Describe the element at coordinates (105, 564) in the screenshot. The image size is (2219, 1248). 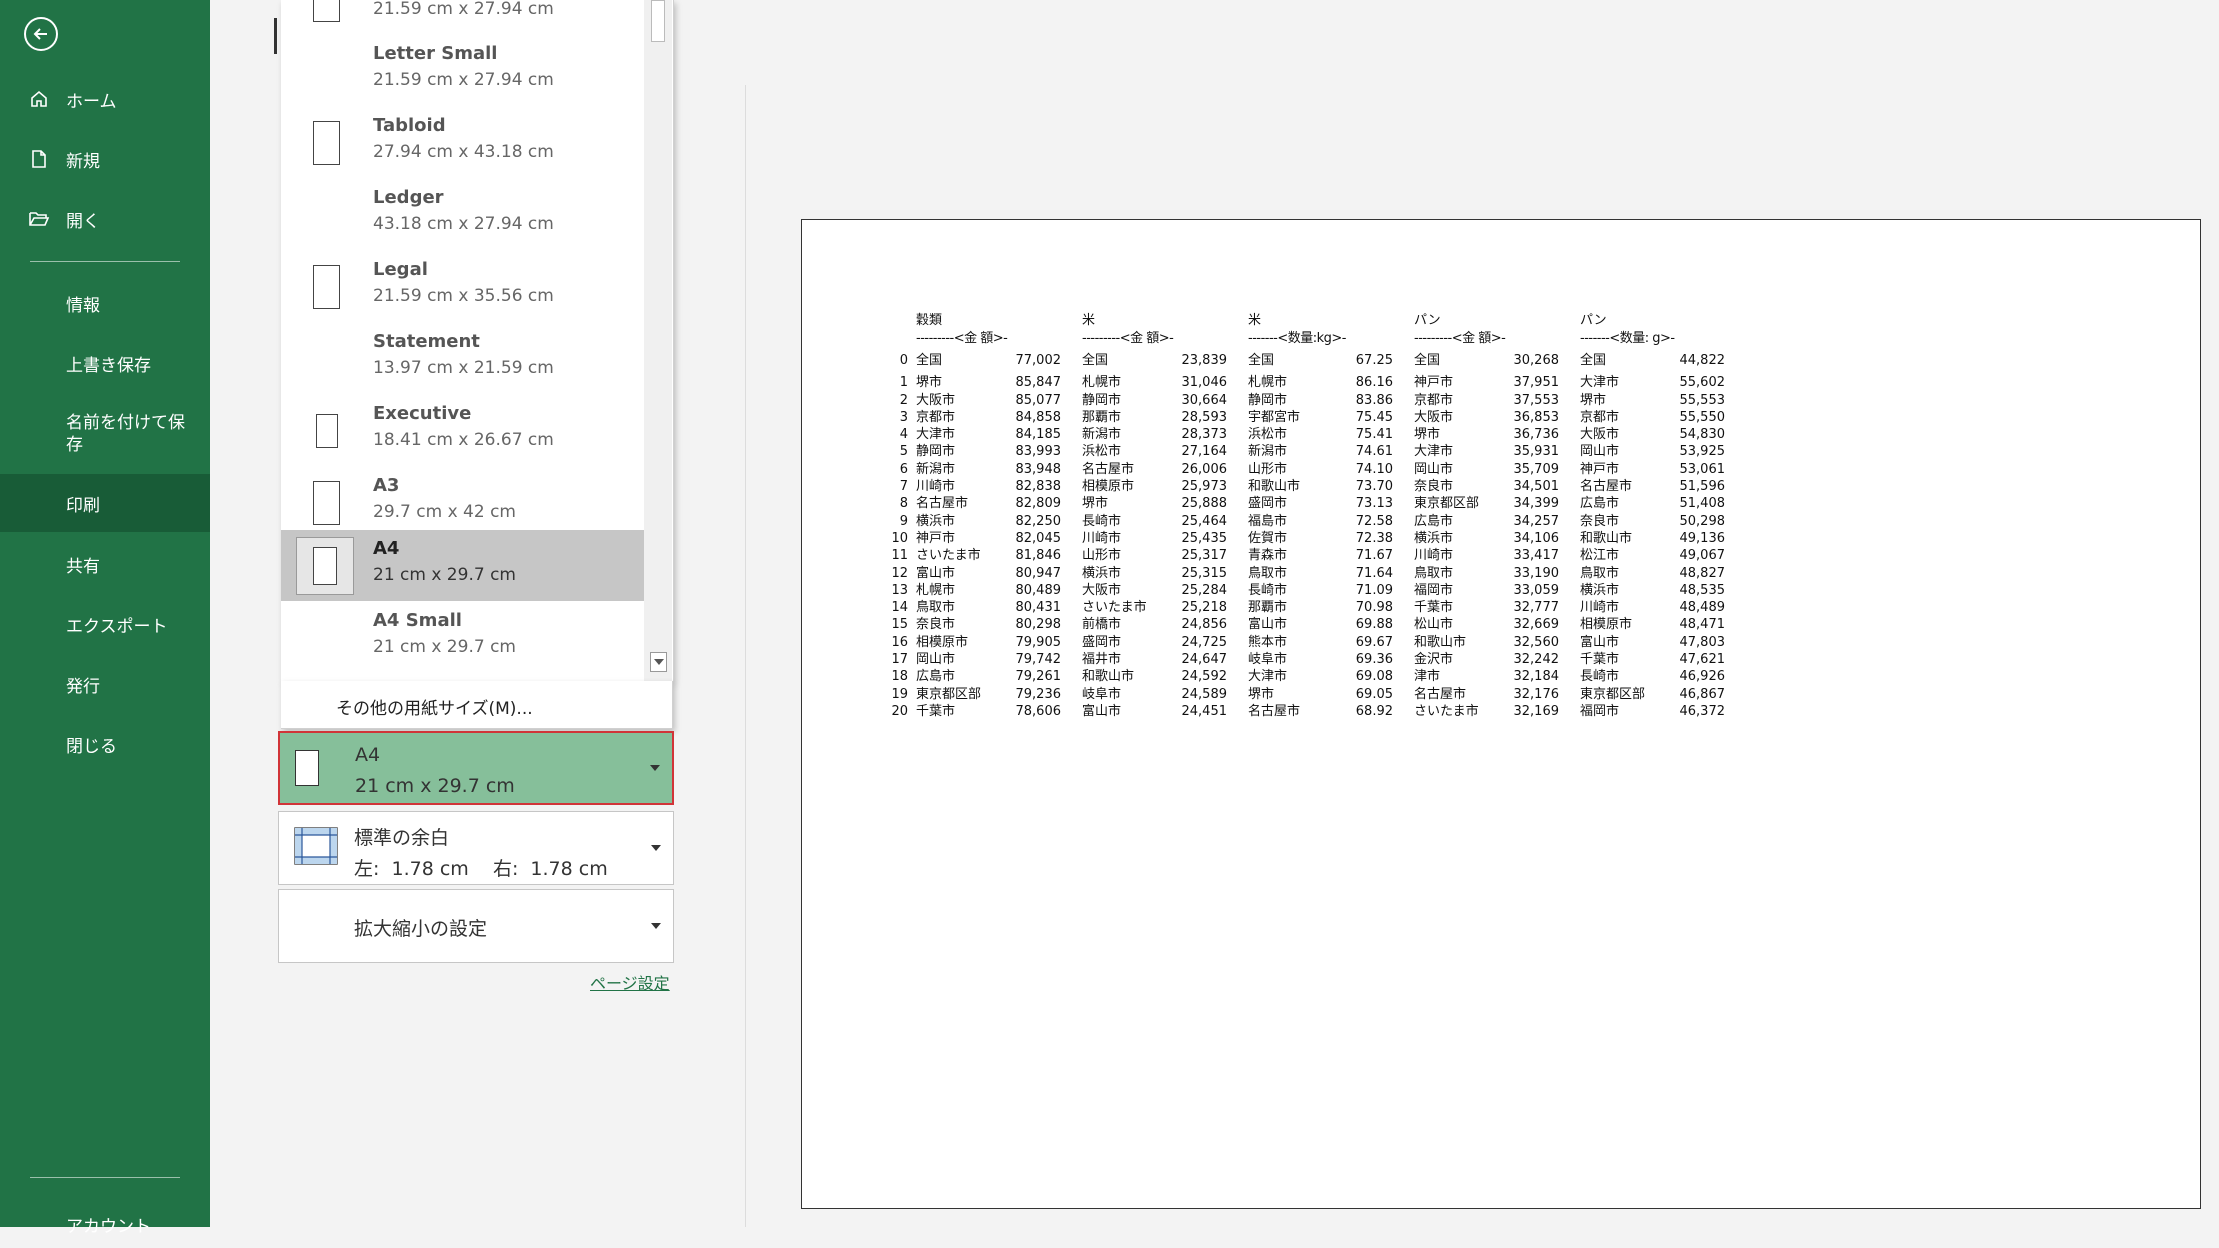
I see `nav-share: 共有` at that location.